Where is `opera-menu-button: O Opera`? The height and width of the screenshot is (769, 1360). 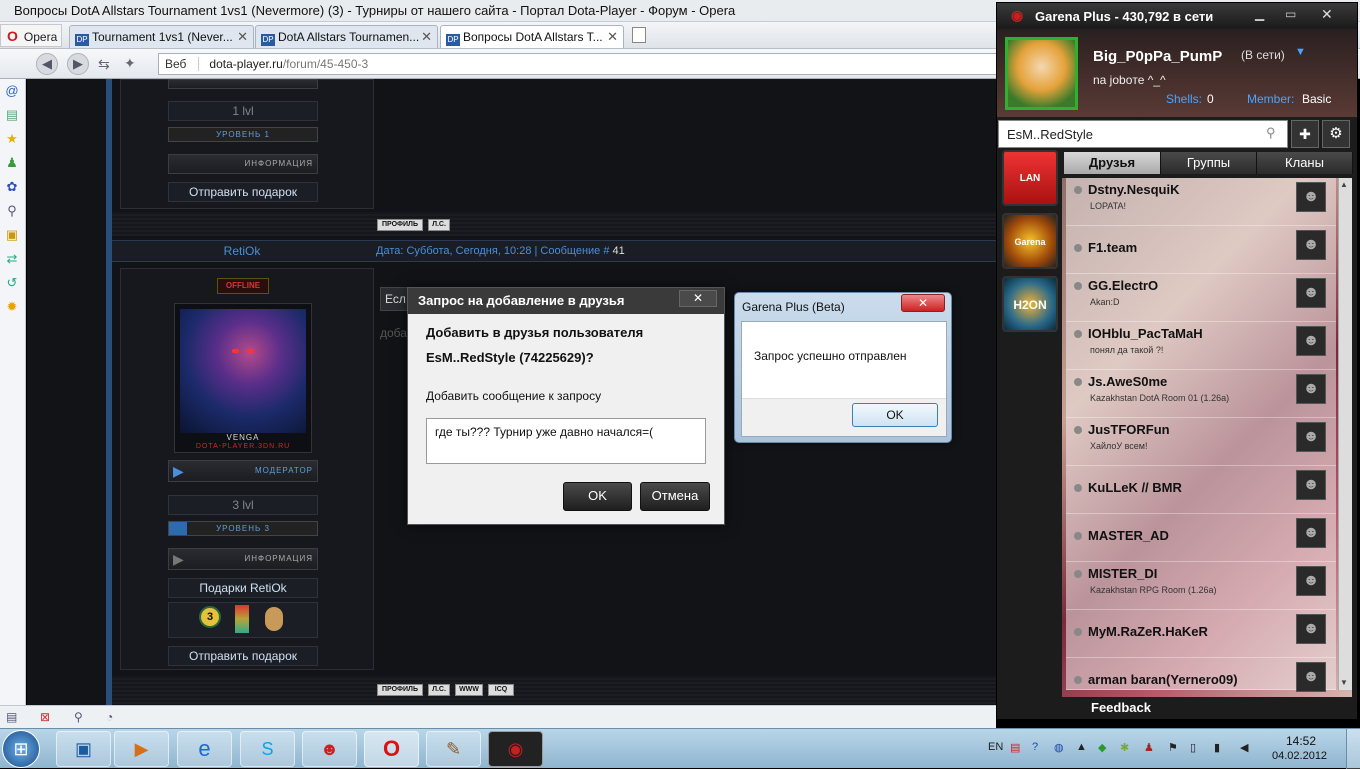
opera-menu-button: O Opera is located at coordinates (31, 35).